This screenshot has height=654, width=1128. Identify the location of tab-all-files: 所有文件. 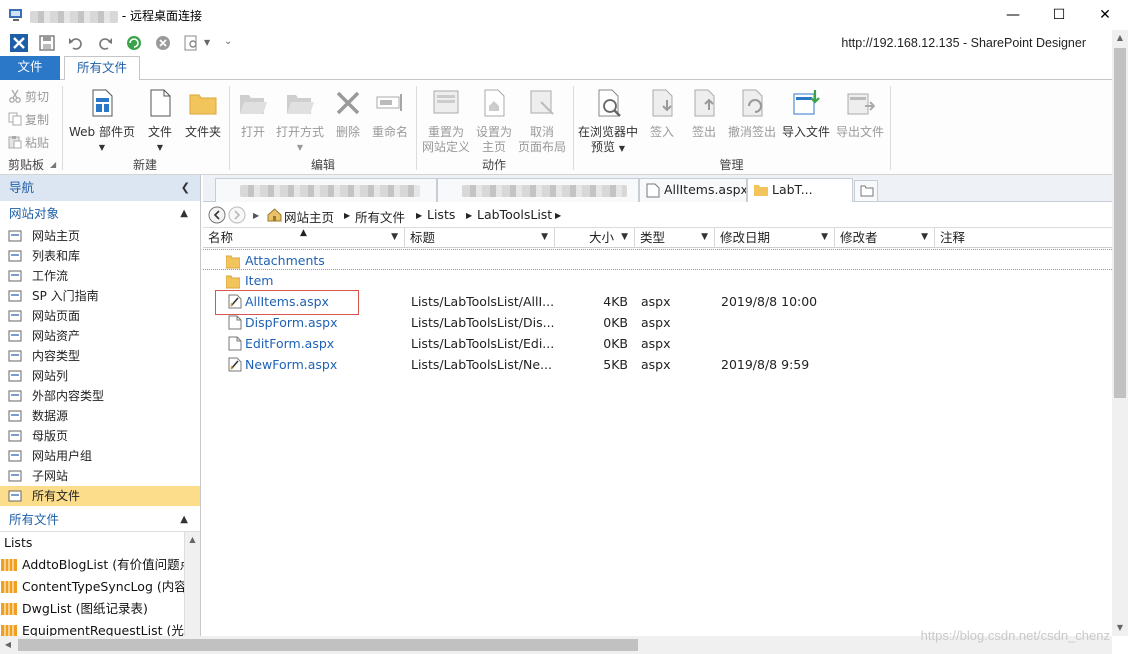
(102, 68).